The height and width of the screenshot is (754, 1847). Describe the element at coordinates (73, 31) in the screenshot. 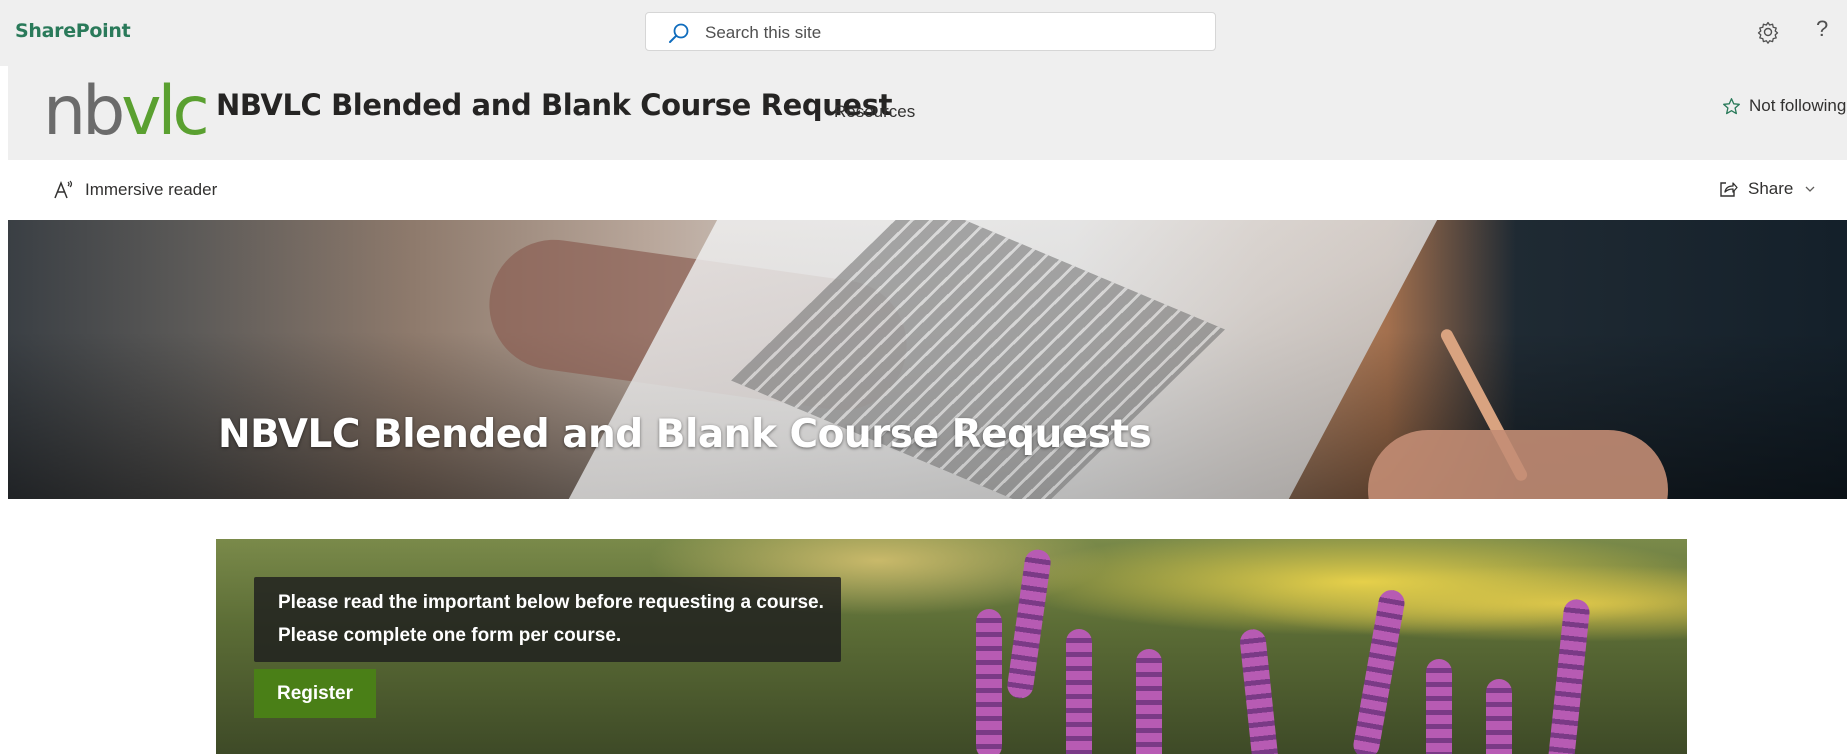

I see `sharepoint-brand: SharePoint` at that location.